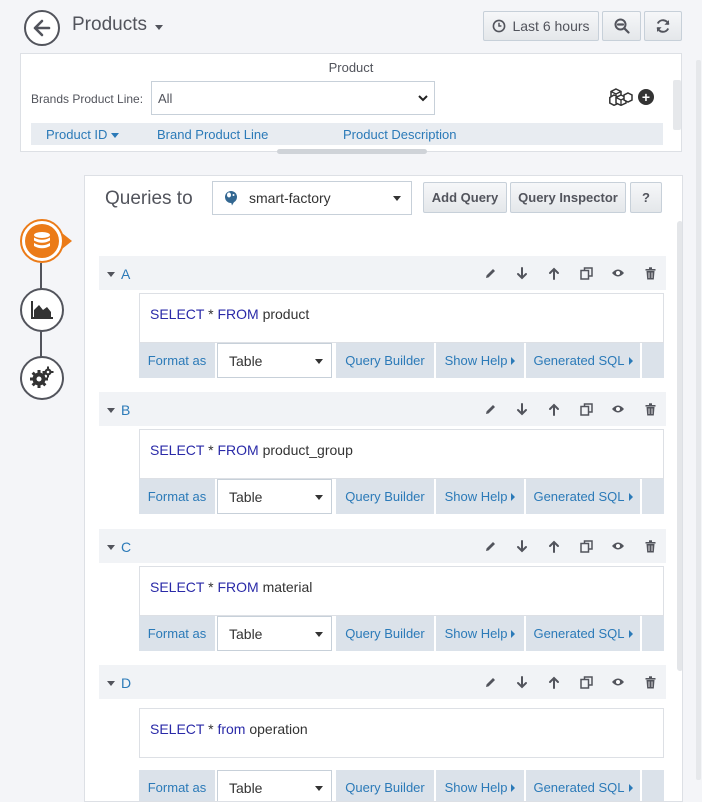 Image resolution: width=702 pixels, height=802 pixels. I want to click on rail-general-tab, so click(42, 378).